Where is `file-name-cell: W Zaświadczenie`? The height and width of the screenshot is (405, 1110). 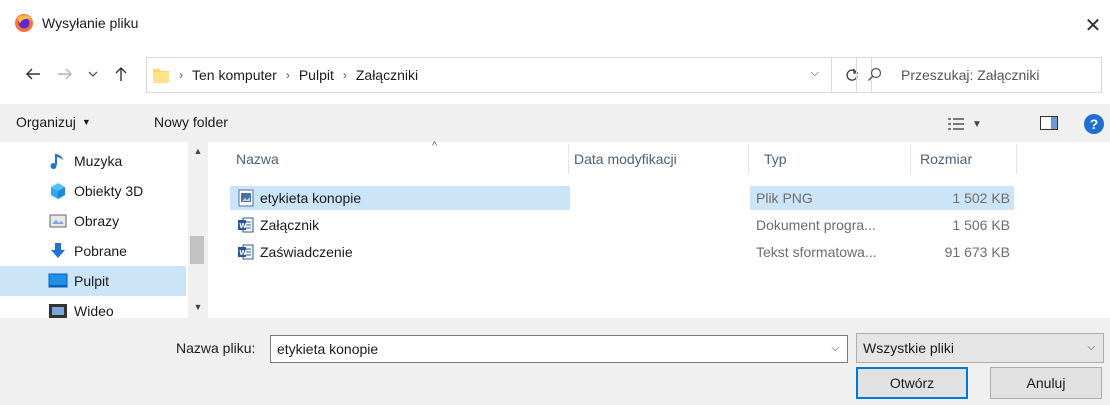
file-name-cell: W Zaświadczenie is located at coordinates (400, 252).